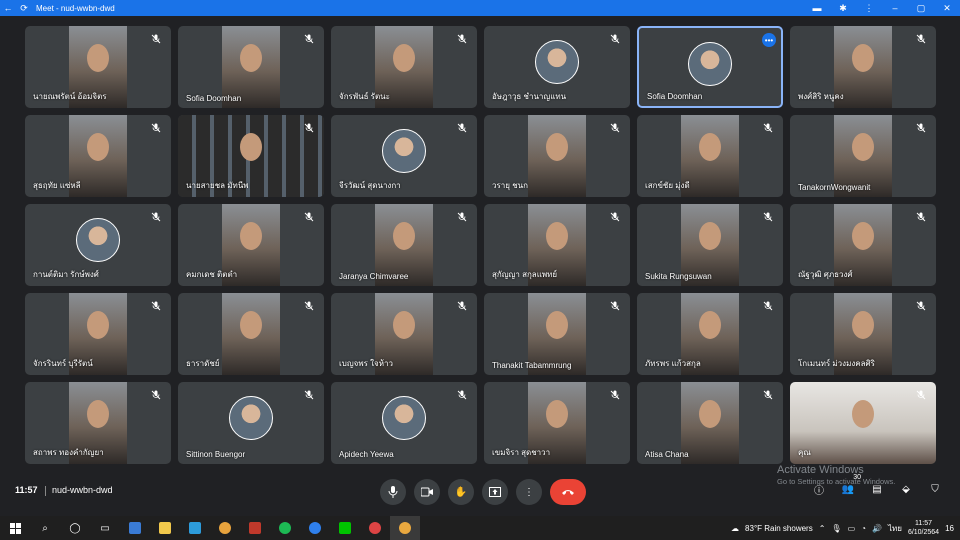 This screenshot has height=540, width=960. I want to click on participant-tile: จักรพันธ์ รัตนะ, so click(404, 67).